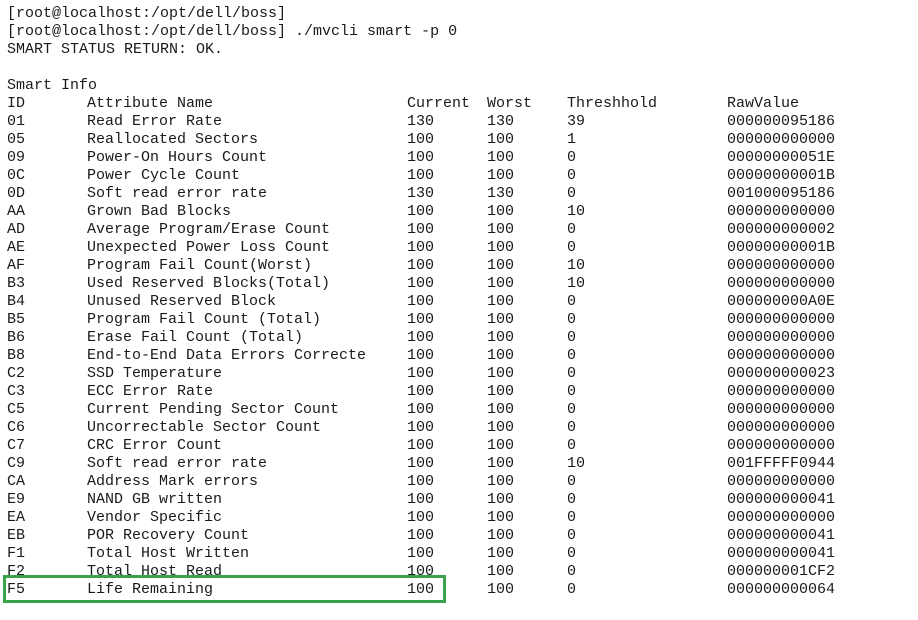  What do you see at coordinates (227, 355) in the screenshot?
I see `cell-name: End-to-End Data Errors Correcte` at bounding box center [227, 355].